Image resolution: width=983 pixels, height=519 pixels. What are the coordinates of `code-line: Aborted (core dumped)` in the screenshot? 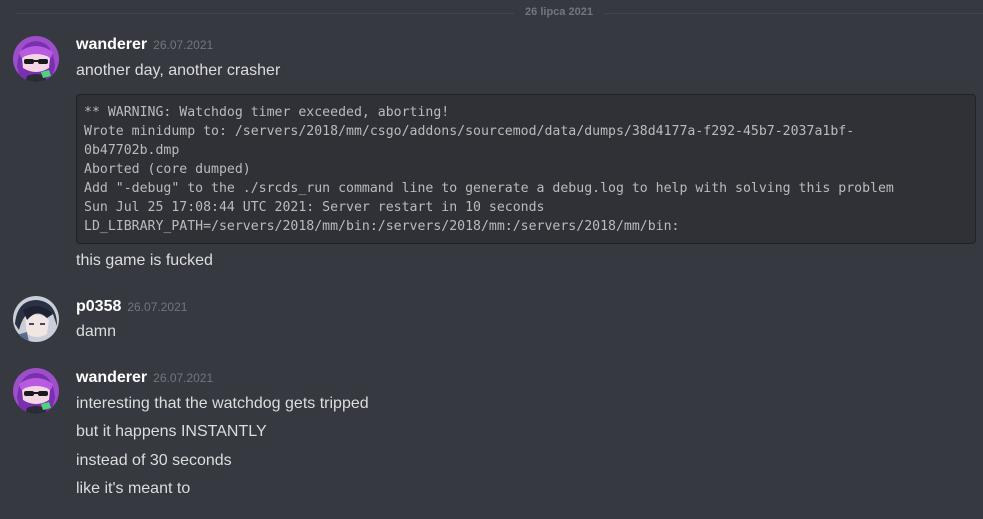 It's located at (167, 169).